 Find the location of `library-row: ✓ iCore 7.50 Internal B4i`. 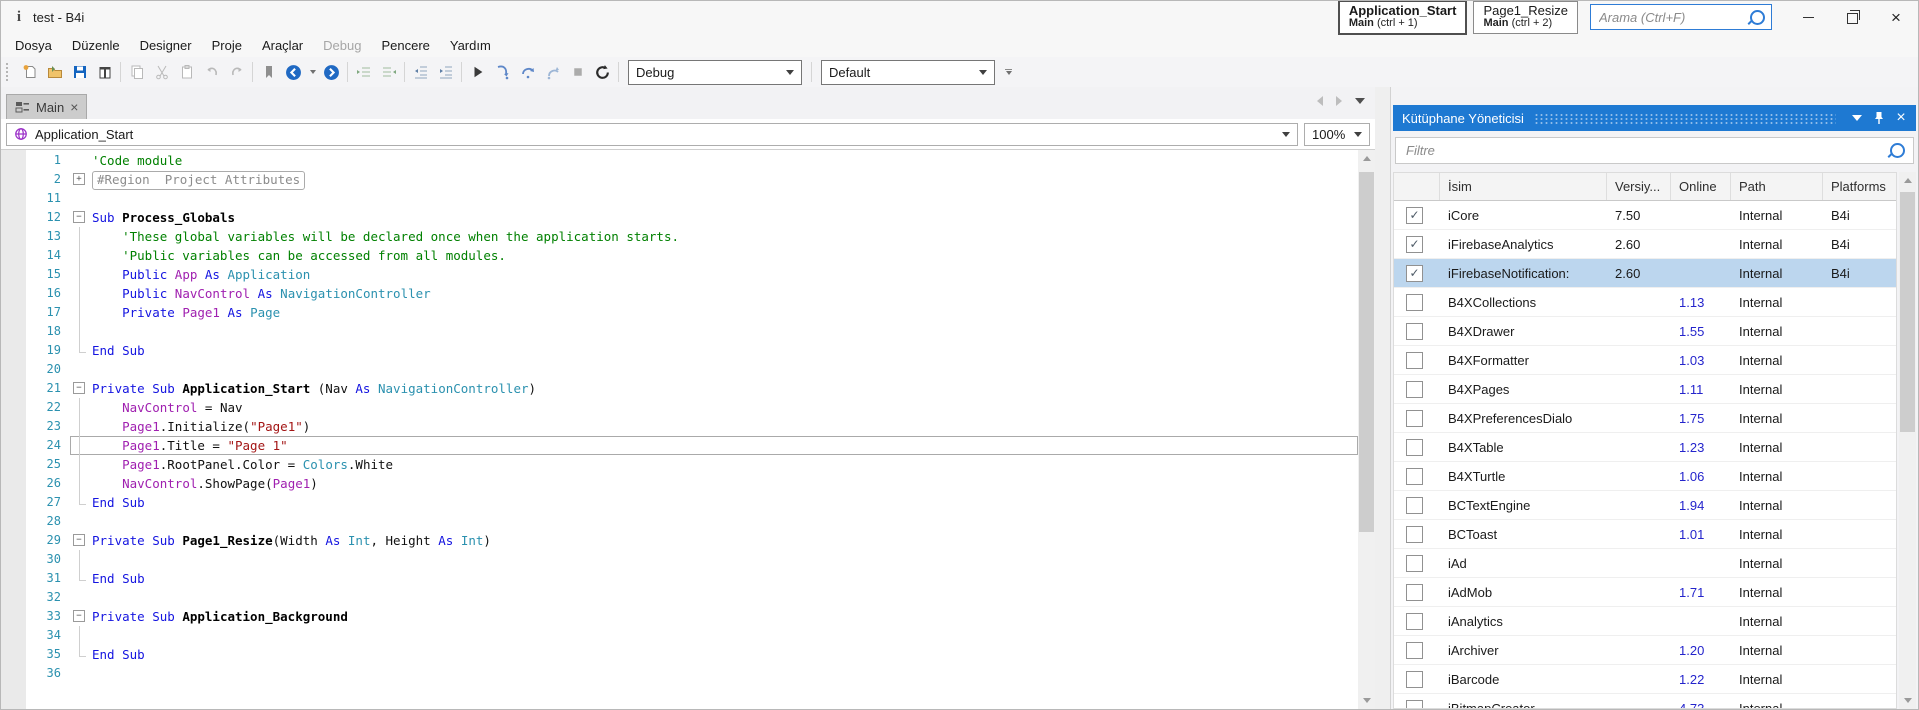

library-row: ✓ iCore 7.50 Internal B4i is located at coordinates (1645, 215).